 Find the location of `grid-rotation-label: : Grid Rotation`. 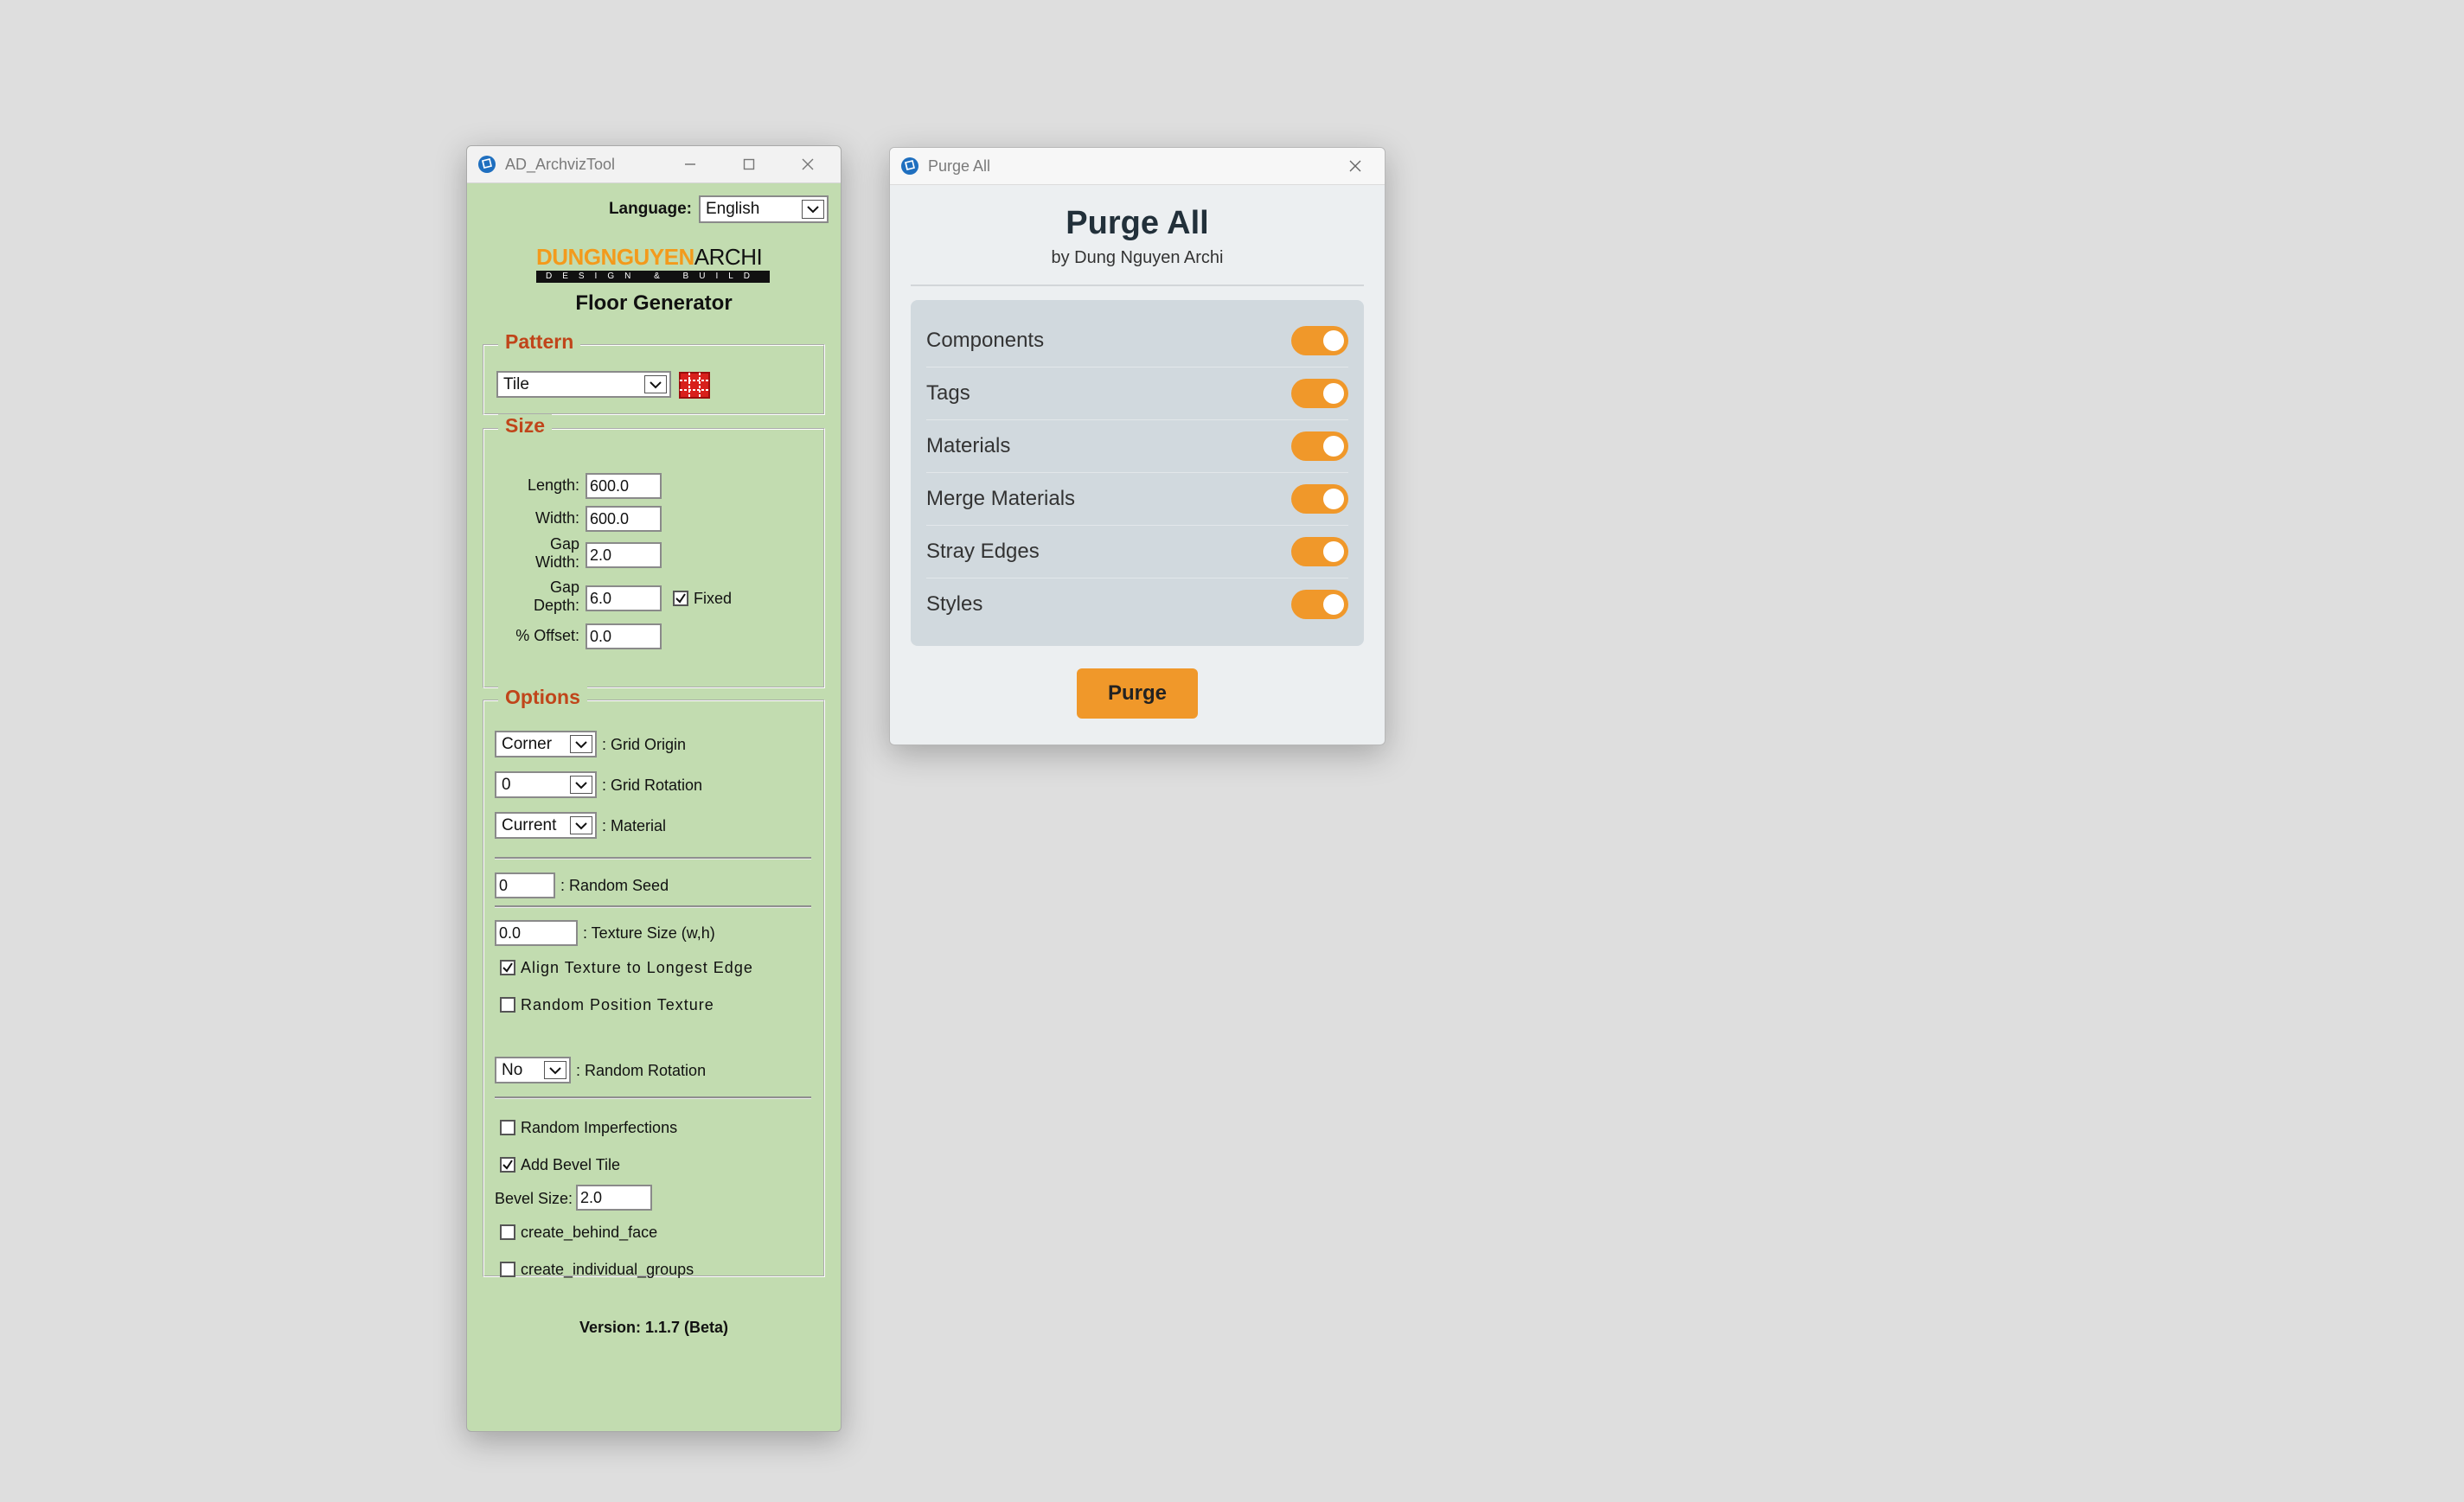

grid-rotation-label: : Grid Rotation is located at coordinates (652, 785).